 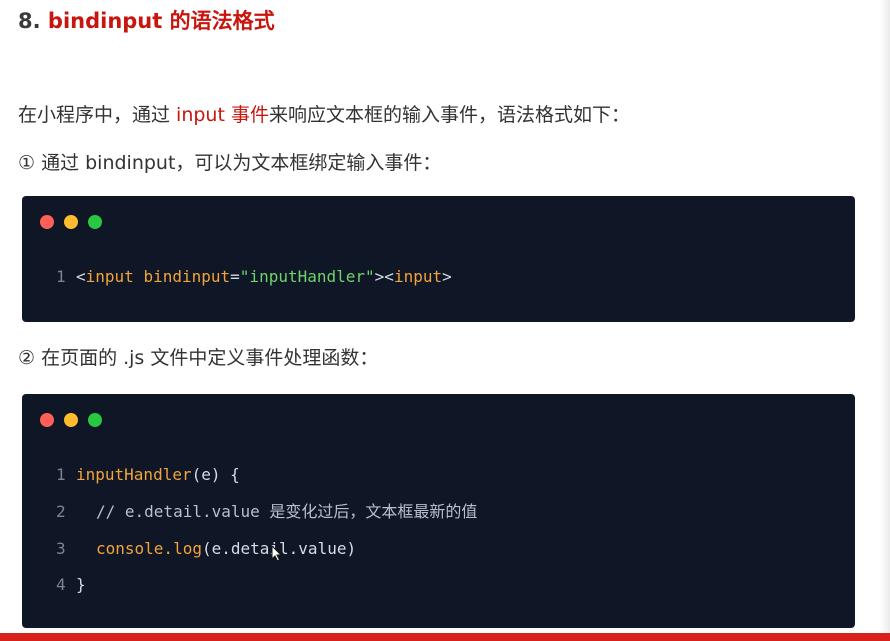 What do you see at coordinates (198, 358) in the screenshot?
I see `step-2-text: ② 在页面的 .js 文件中定义事件处理函数：` at bounding box center [198, 358].